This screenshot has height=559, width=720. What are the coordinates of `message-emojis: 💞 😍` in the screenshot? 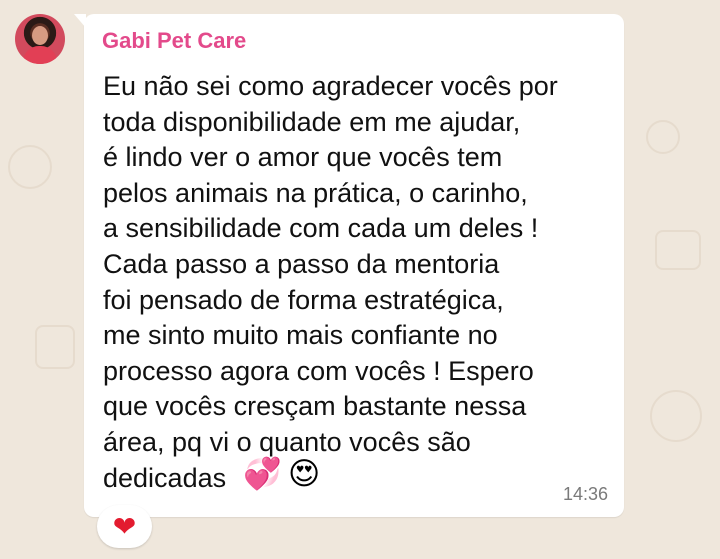 It's located at (288, 475).